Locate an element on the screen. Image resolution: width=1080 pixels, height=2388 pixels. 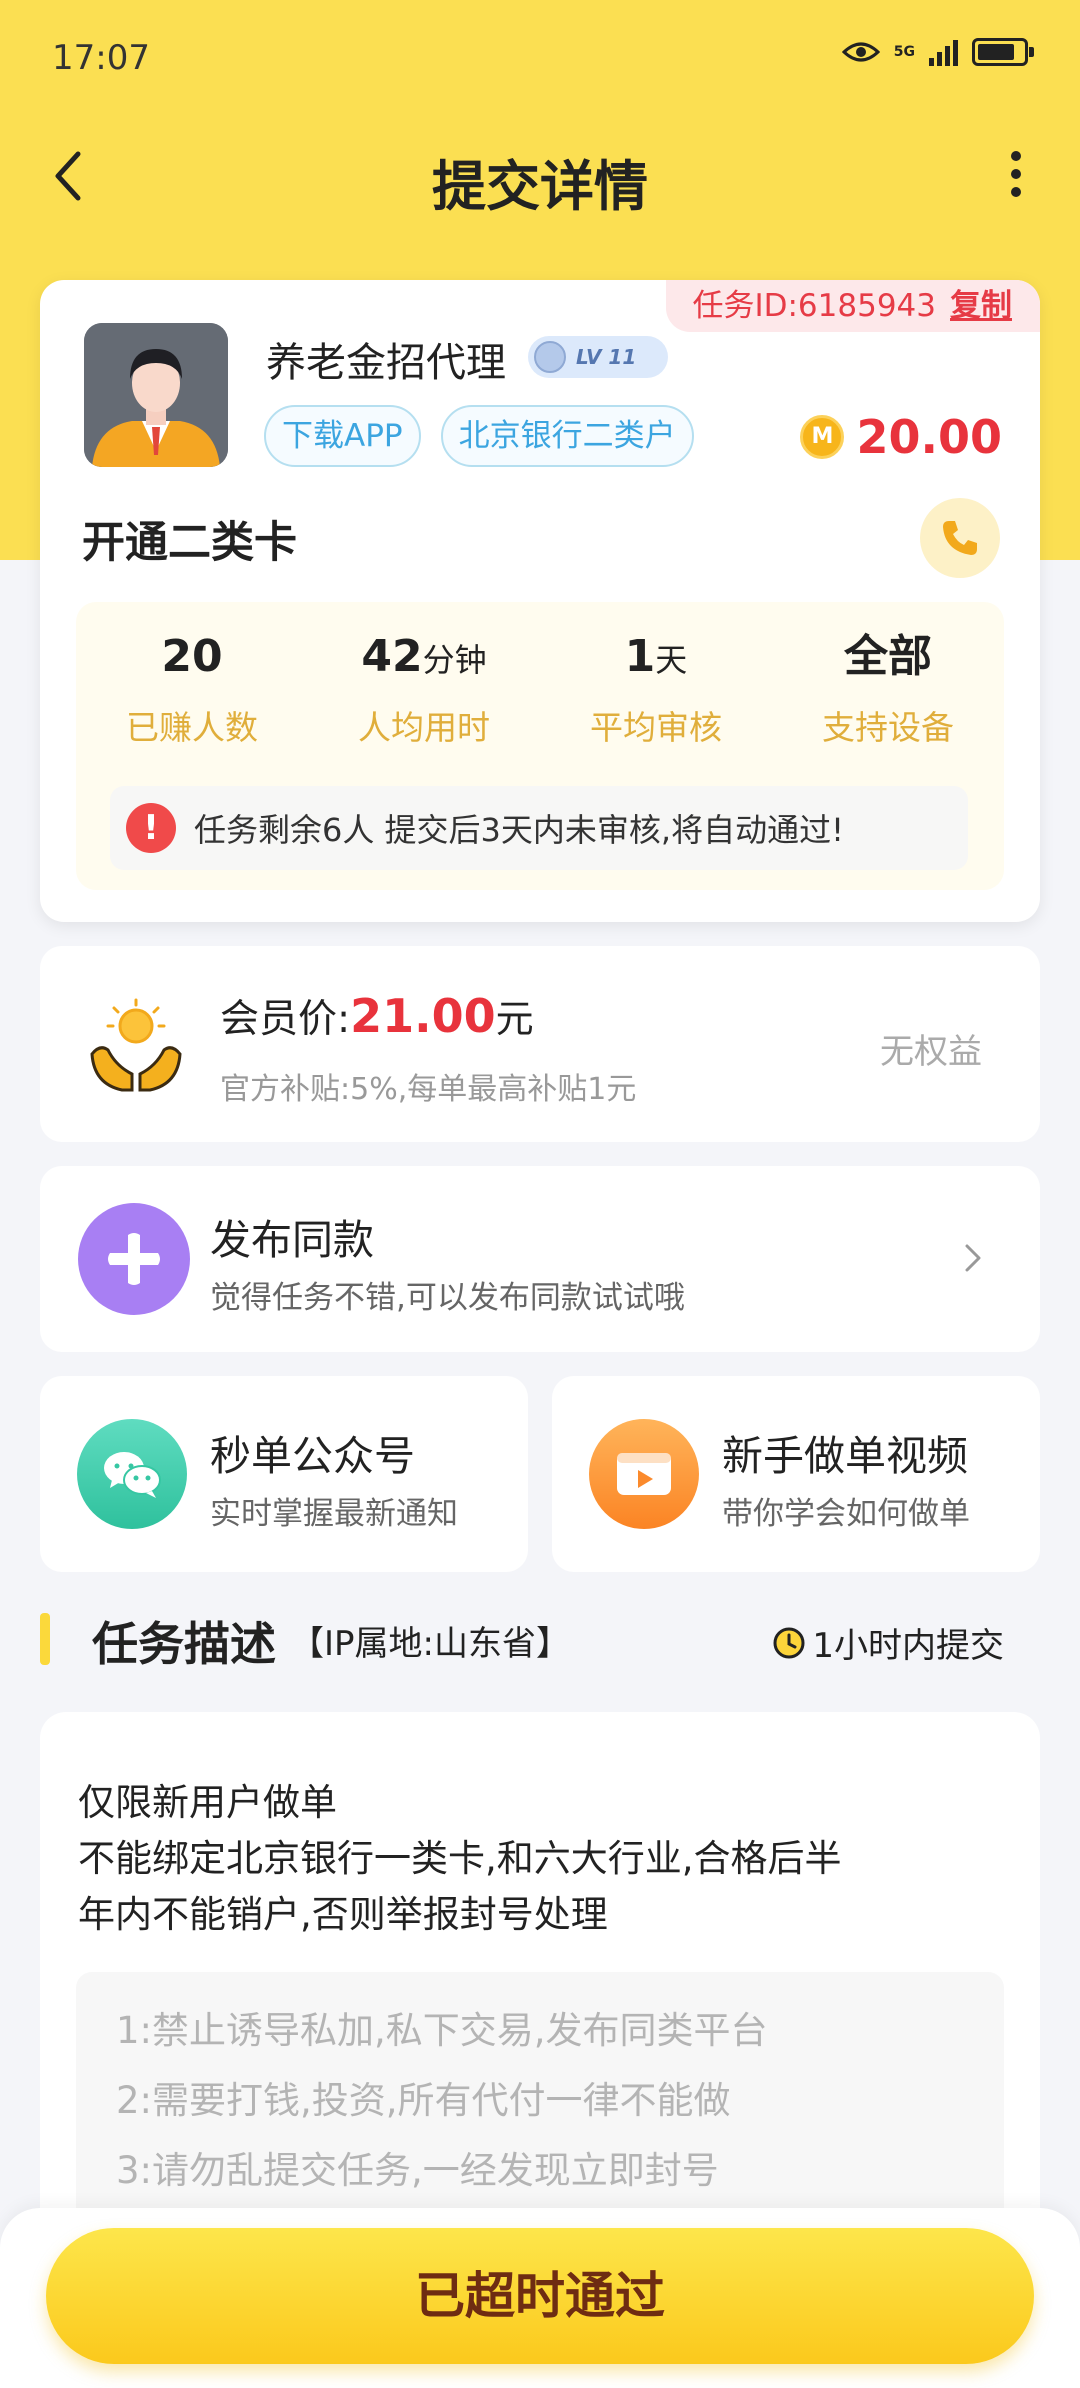
video-card-subtitle: 带你学会如何做单 is located at coordinates (846, 1514).